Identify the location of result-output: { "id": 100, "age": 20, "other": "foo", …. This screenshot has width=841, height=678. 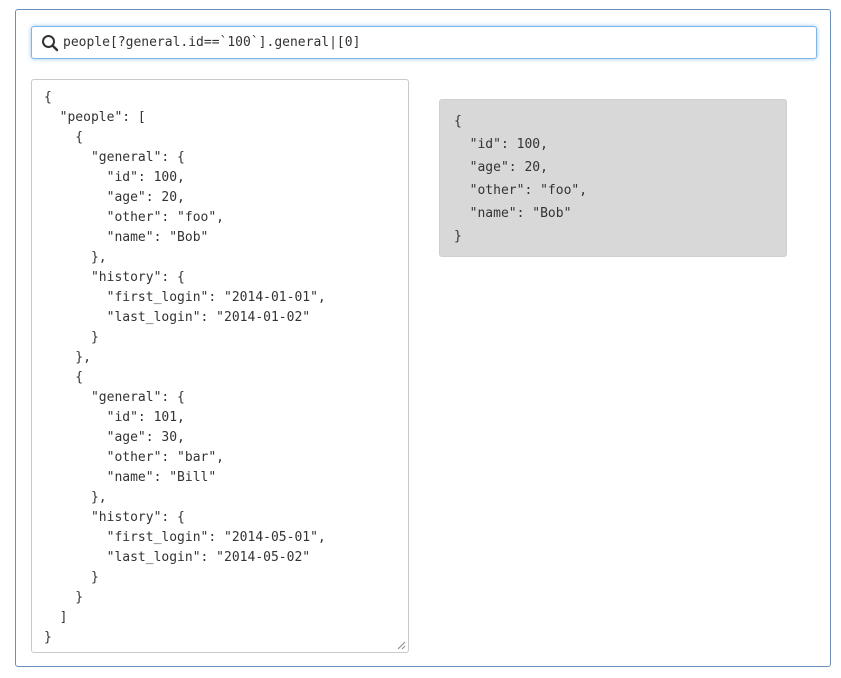
(613, 178).